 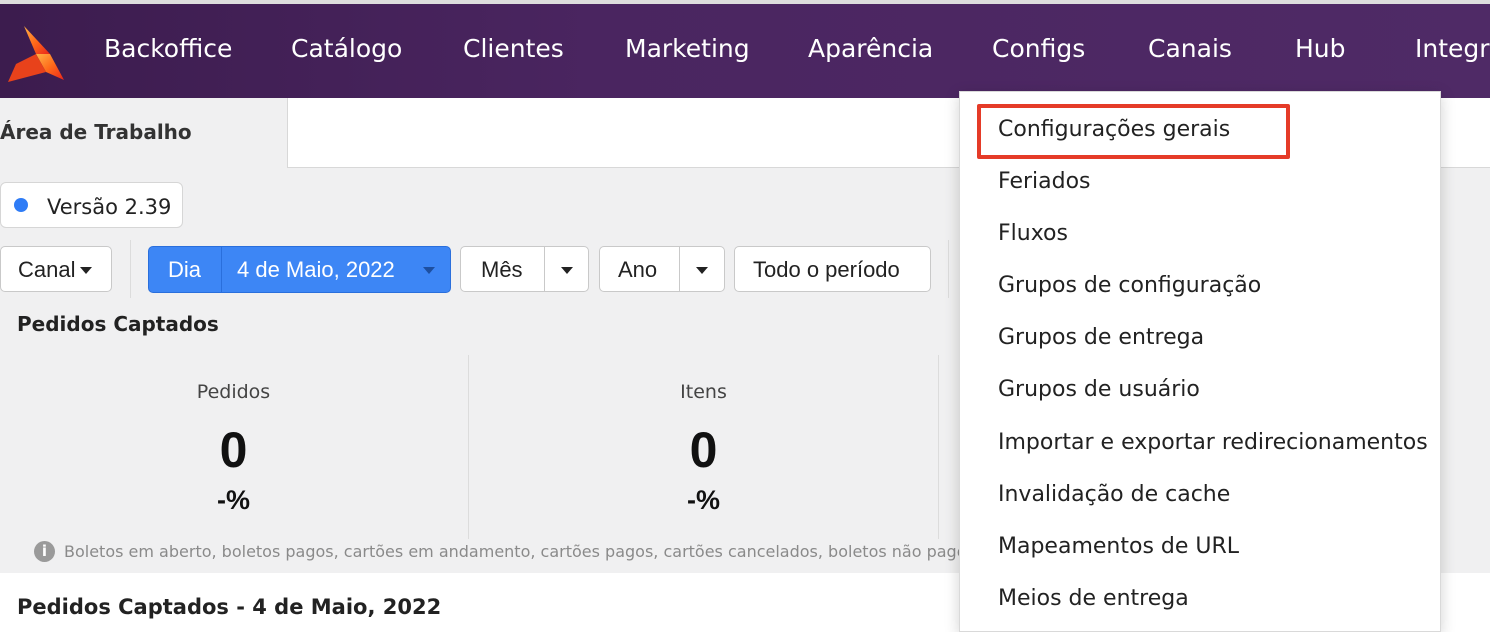 What do you see at coordinates (1093, 598) in the screenshot?
I see `menu-item-meios-de-entrega: Meios de entrega` at bounding box center [1093, 598].